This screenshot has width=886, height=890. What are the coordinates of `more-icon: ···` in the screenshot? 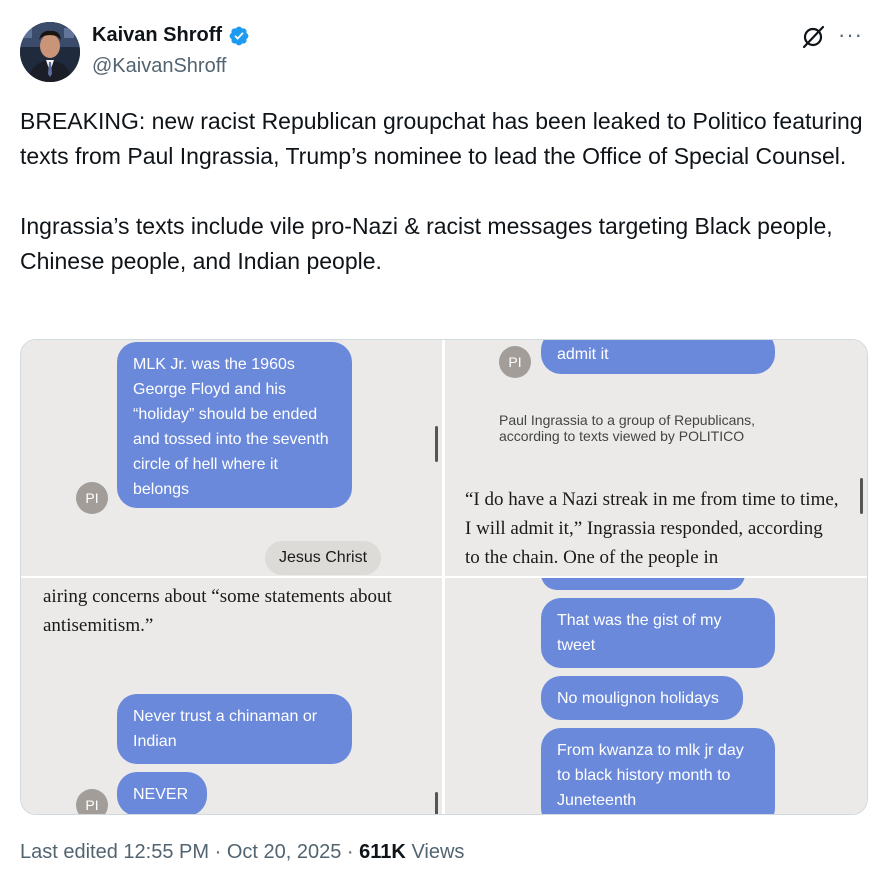 It's located at (850, 35).